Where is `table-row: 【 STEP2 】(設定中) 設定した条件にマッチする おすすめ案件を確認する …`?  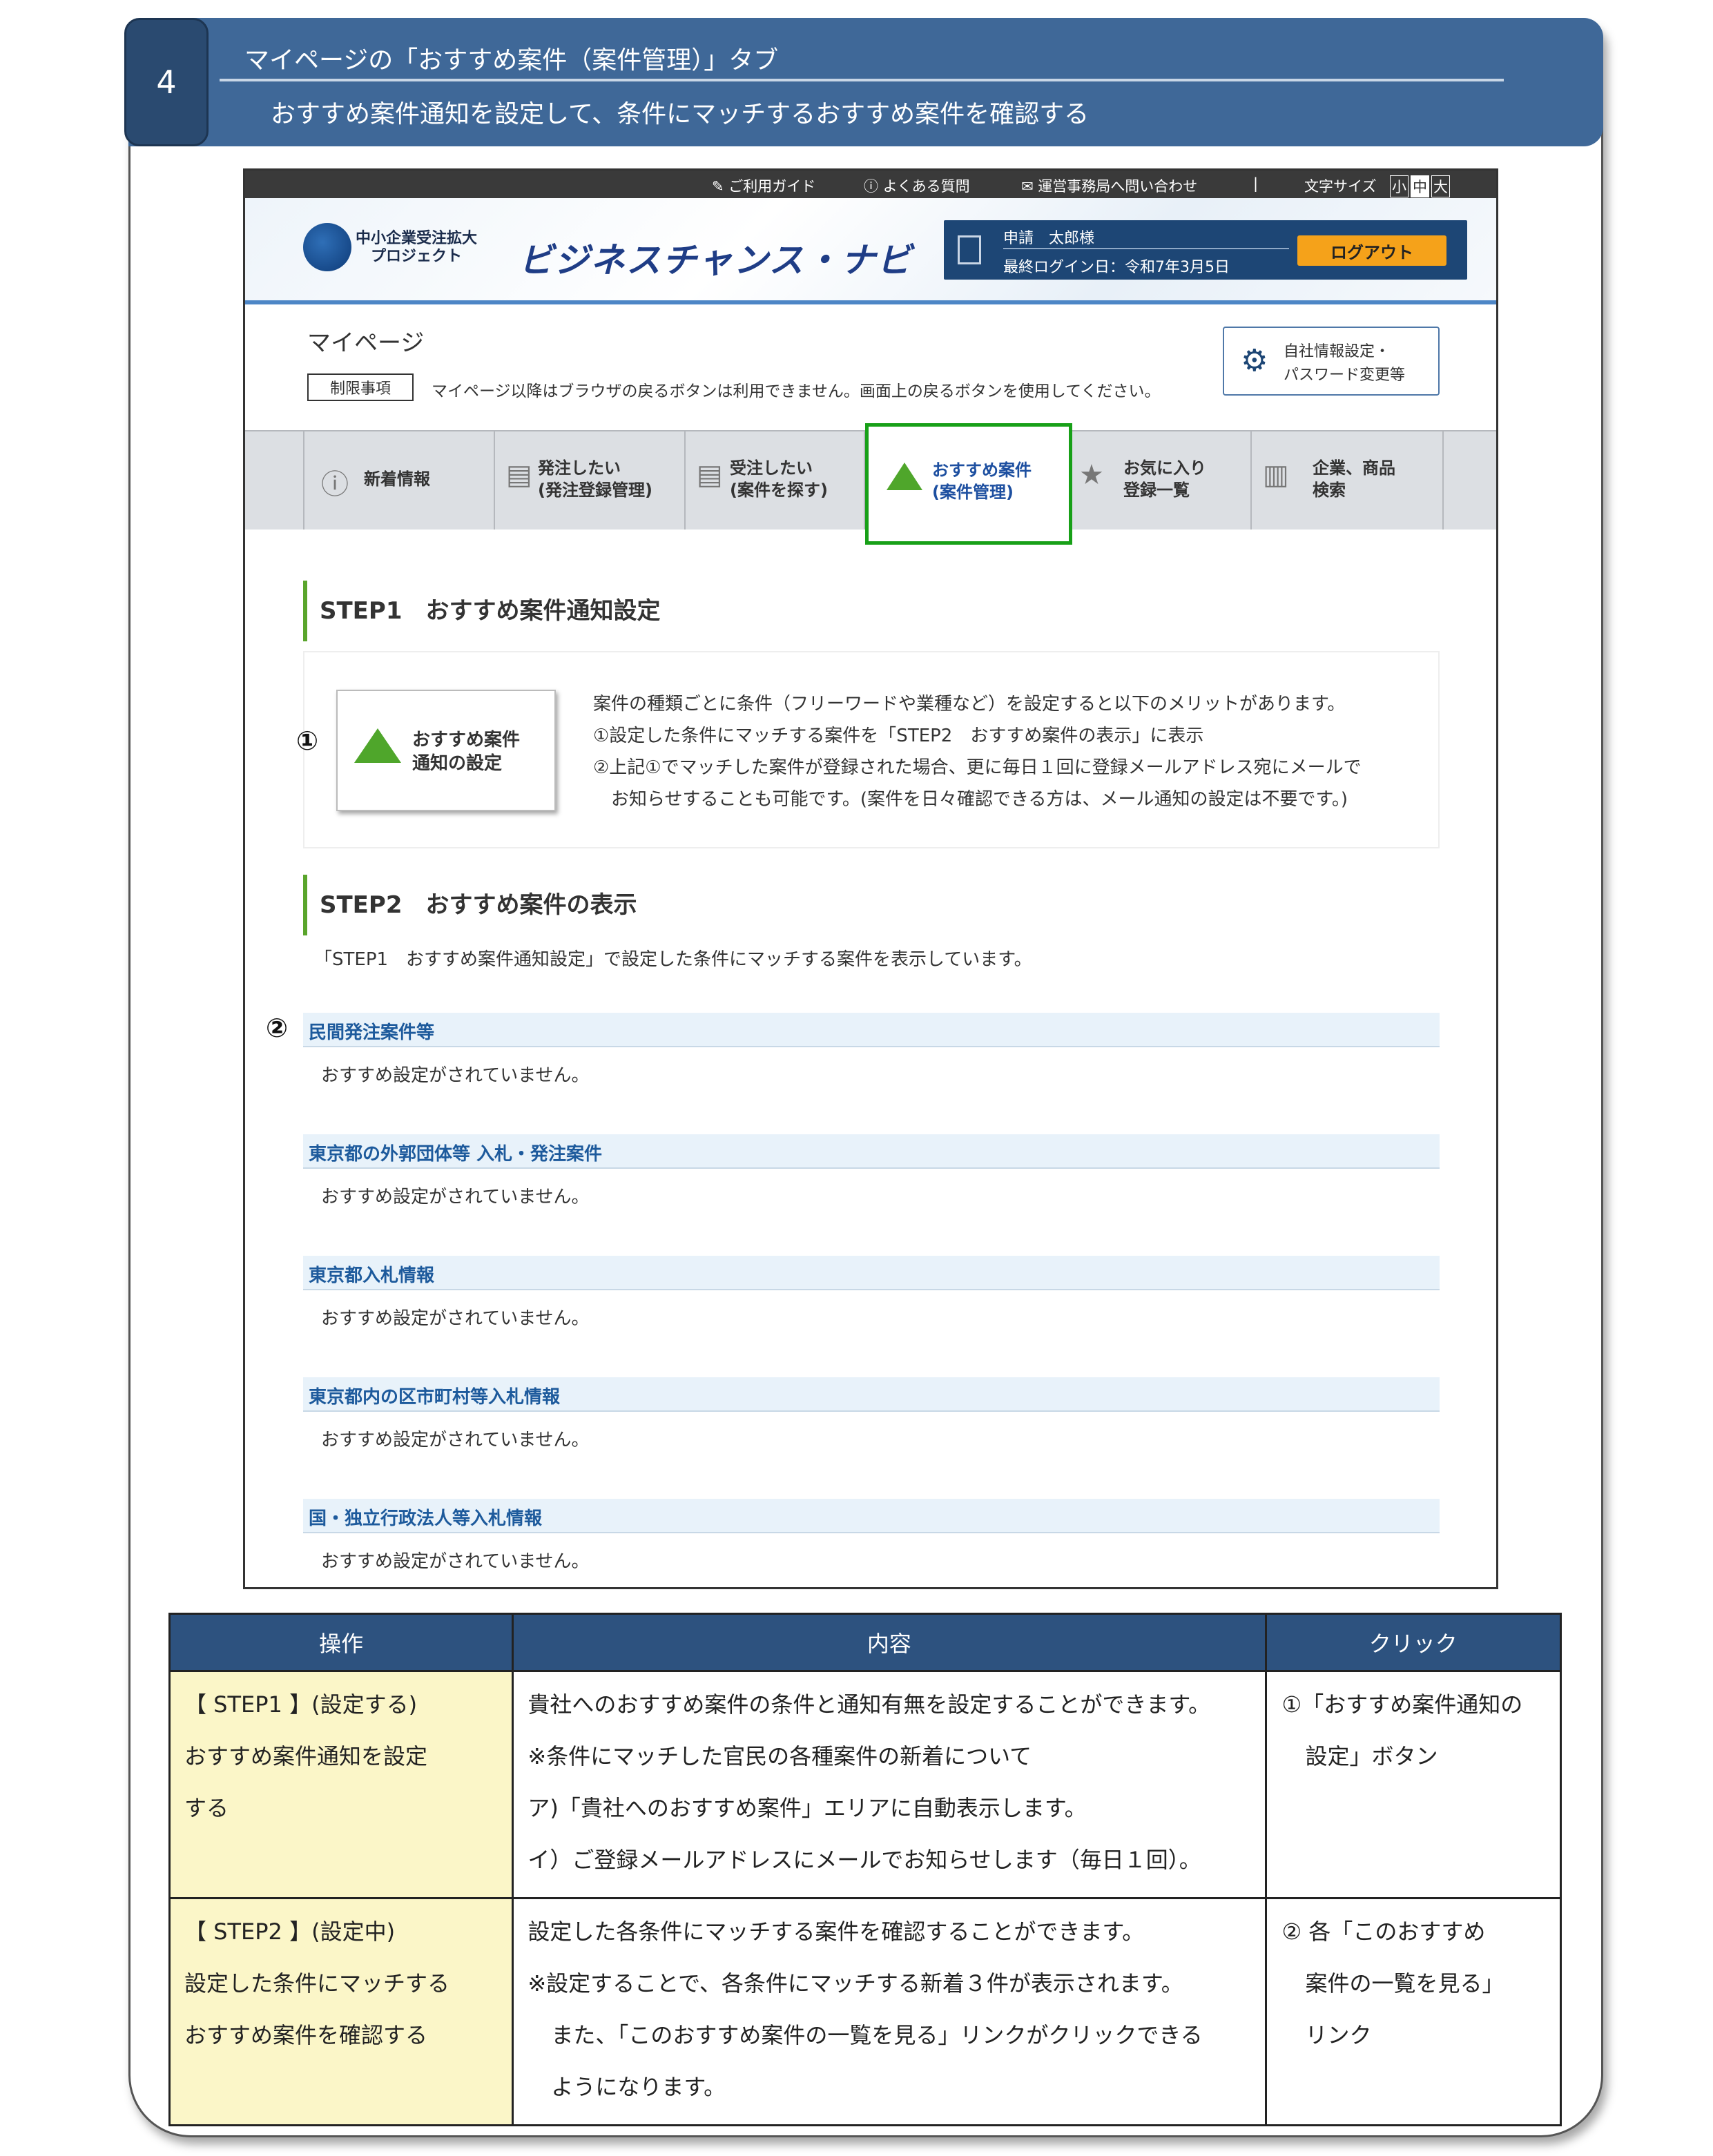 table-row: 【 STEP2 】(設定中) 設定した条件にマッチする おすすめ案件を確認する … is located at coordinates (865, 2011).